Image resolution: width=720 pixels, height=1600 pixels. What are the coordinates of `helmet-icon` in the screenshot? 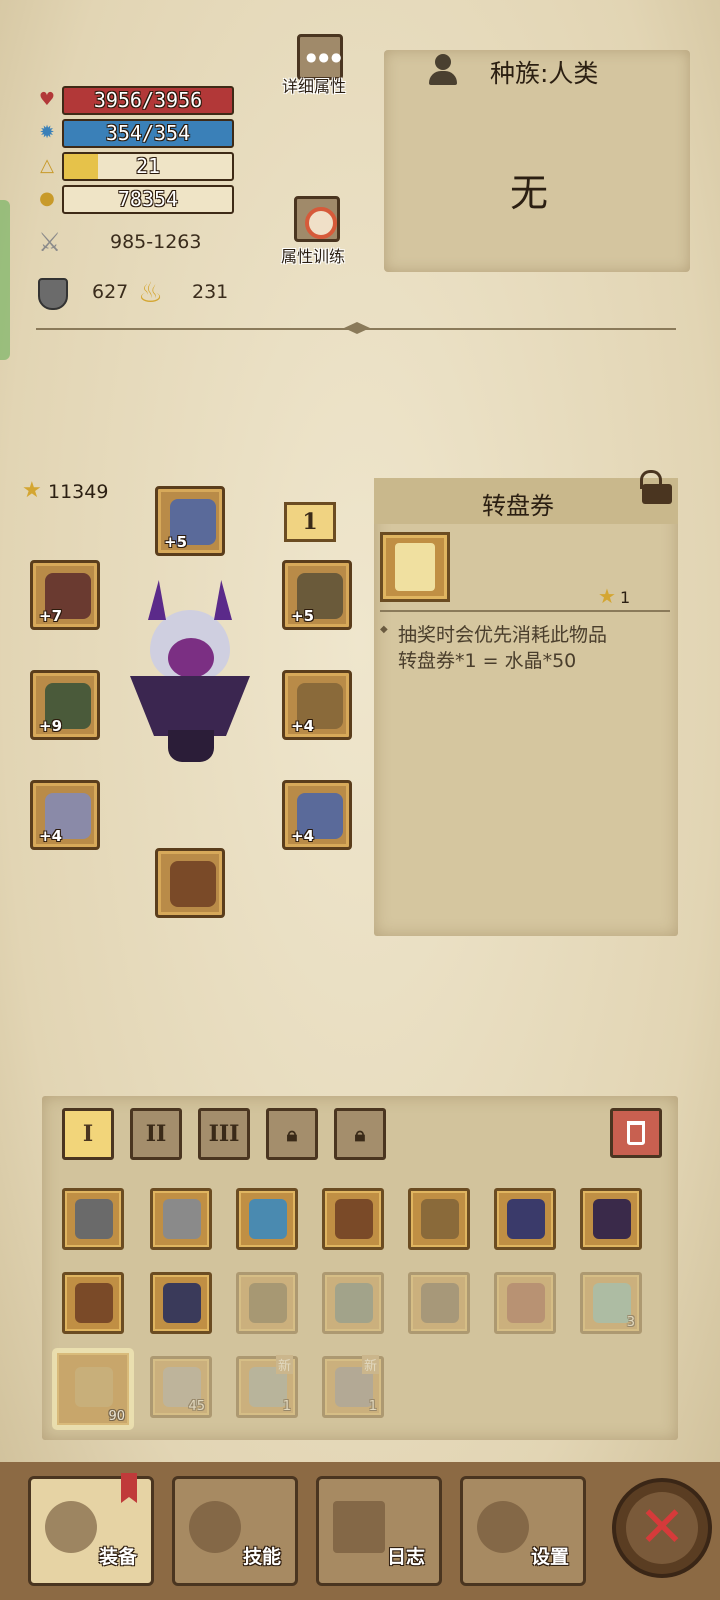 It's located at (354, 1219).